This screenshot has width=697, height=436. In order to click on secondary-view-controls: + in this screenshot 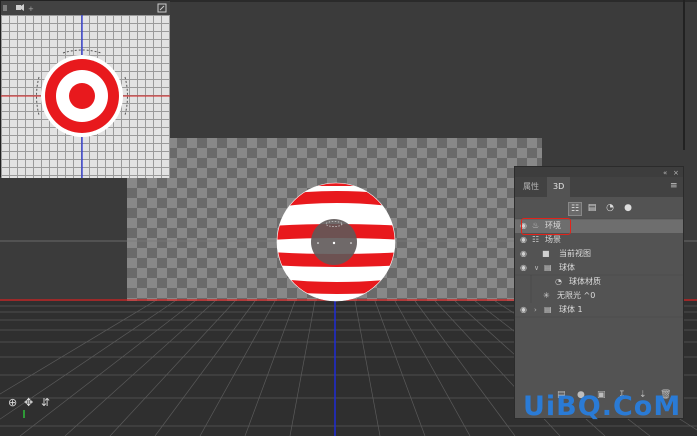, I will do `click(85, 8)`.